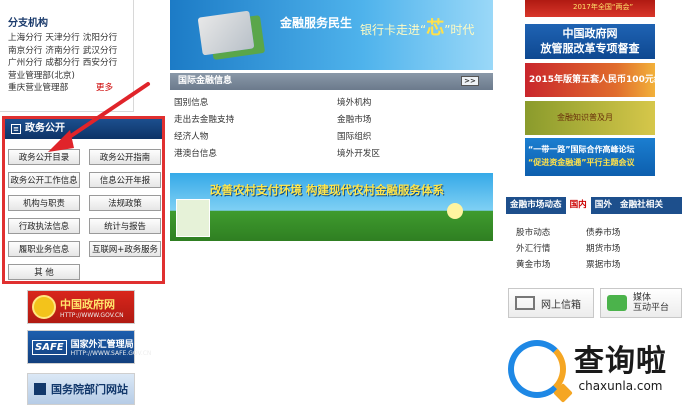  Describe the element at coordinates (590, 48) in the screenshot. I see `gov-inspection-line2: 放管服改革专项督查` at that location.